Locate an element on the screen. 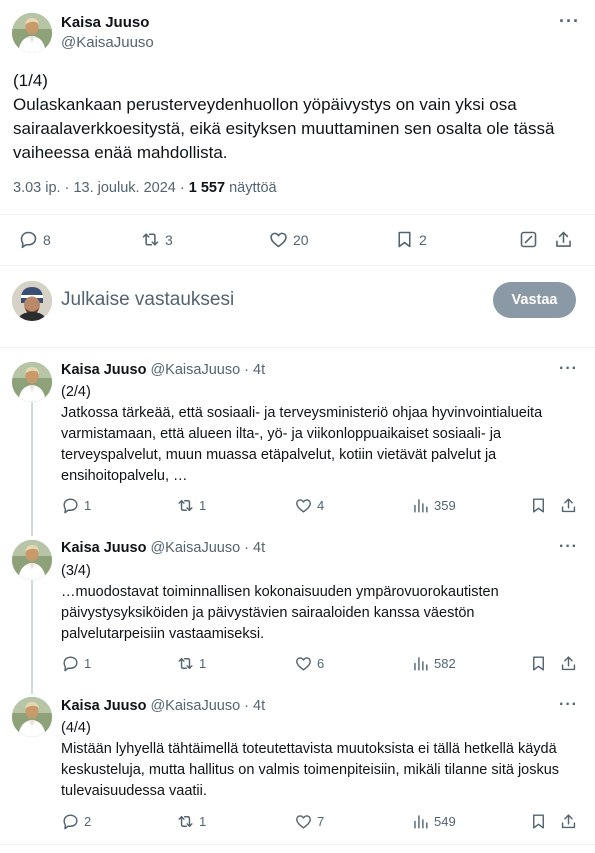 This screenshot has width=595, height=853. author-handle: @KaisaJuuso is located at coordinates (107, 42).